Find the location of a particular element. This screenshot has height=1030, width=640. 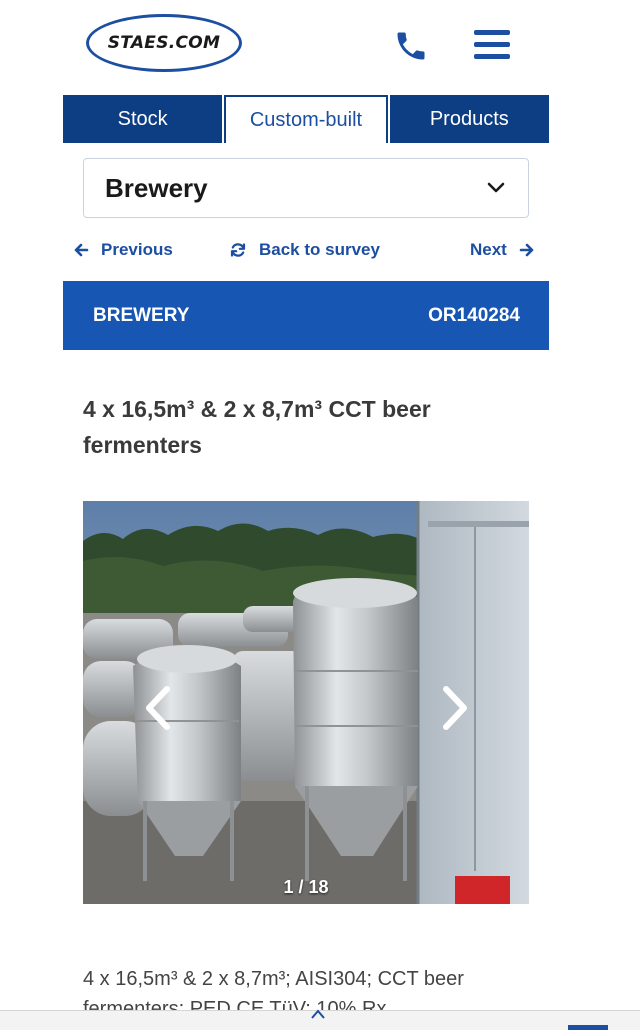

category-select: Brewery is located at coordinates (306, 188).